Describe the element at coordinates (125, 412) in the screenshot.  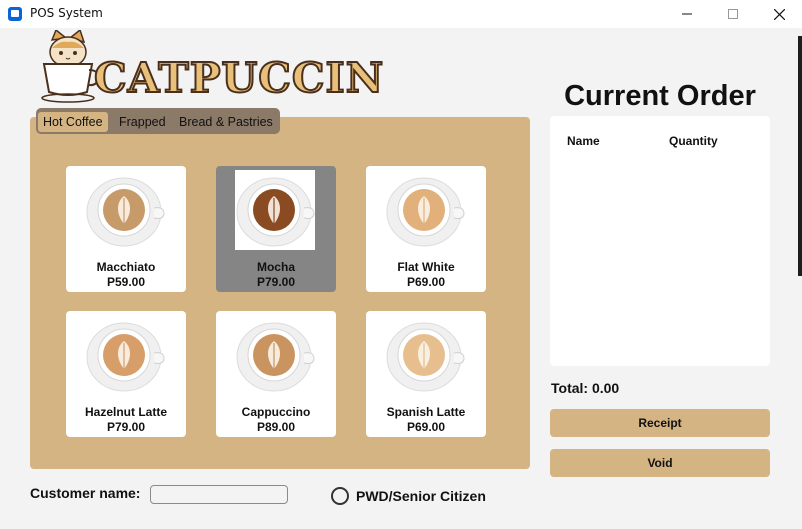
I see `menu-item-name: Hazelnut Latte` at that location.